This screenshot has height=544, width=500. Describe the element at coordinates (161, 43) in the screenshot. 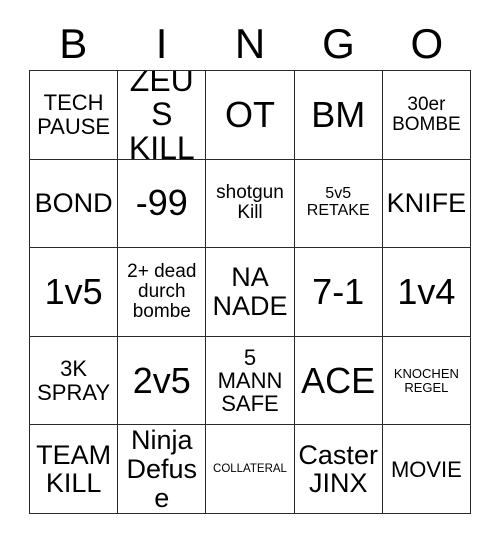

I see `bingo-header-letter-i: I` at that location.